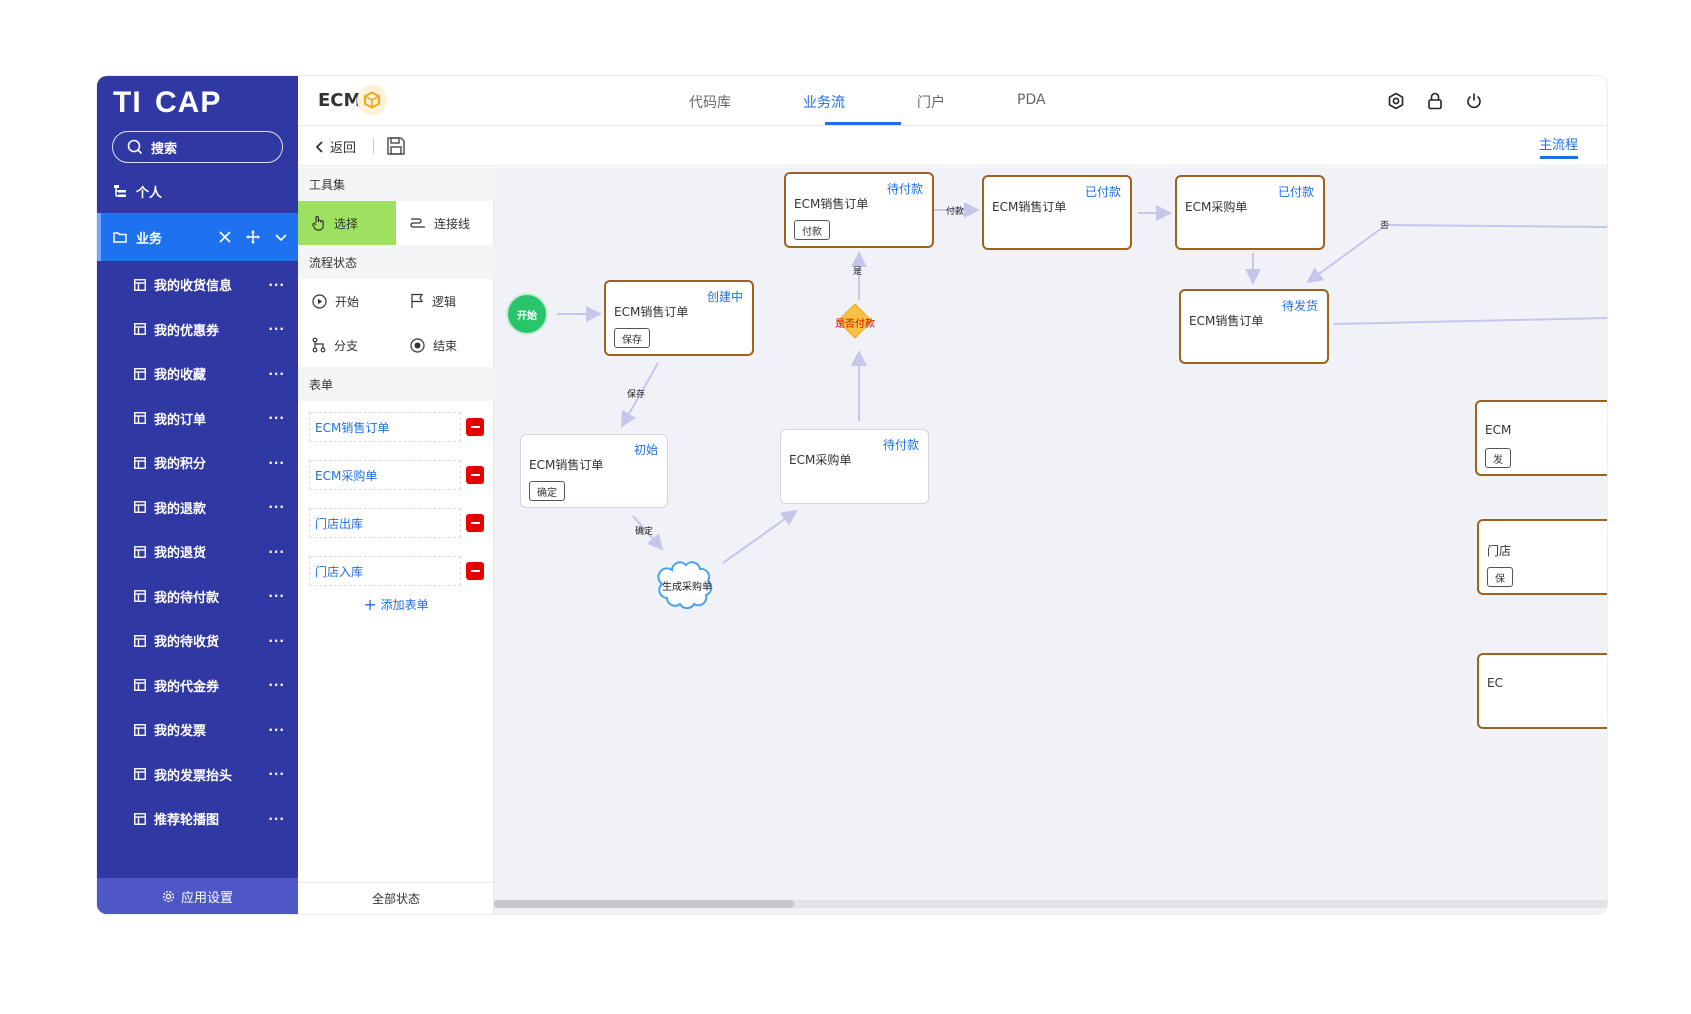 The height and width of the screenshot is (1014, 1691). Describe the element at coordinates (679, 318) in the screenshot. I see `flow-node: 创建中 ECM销售订单 保存` at that location.